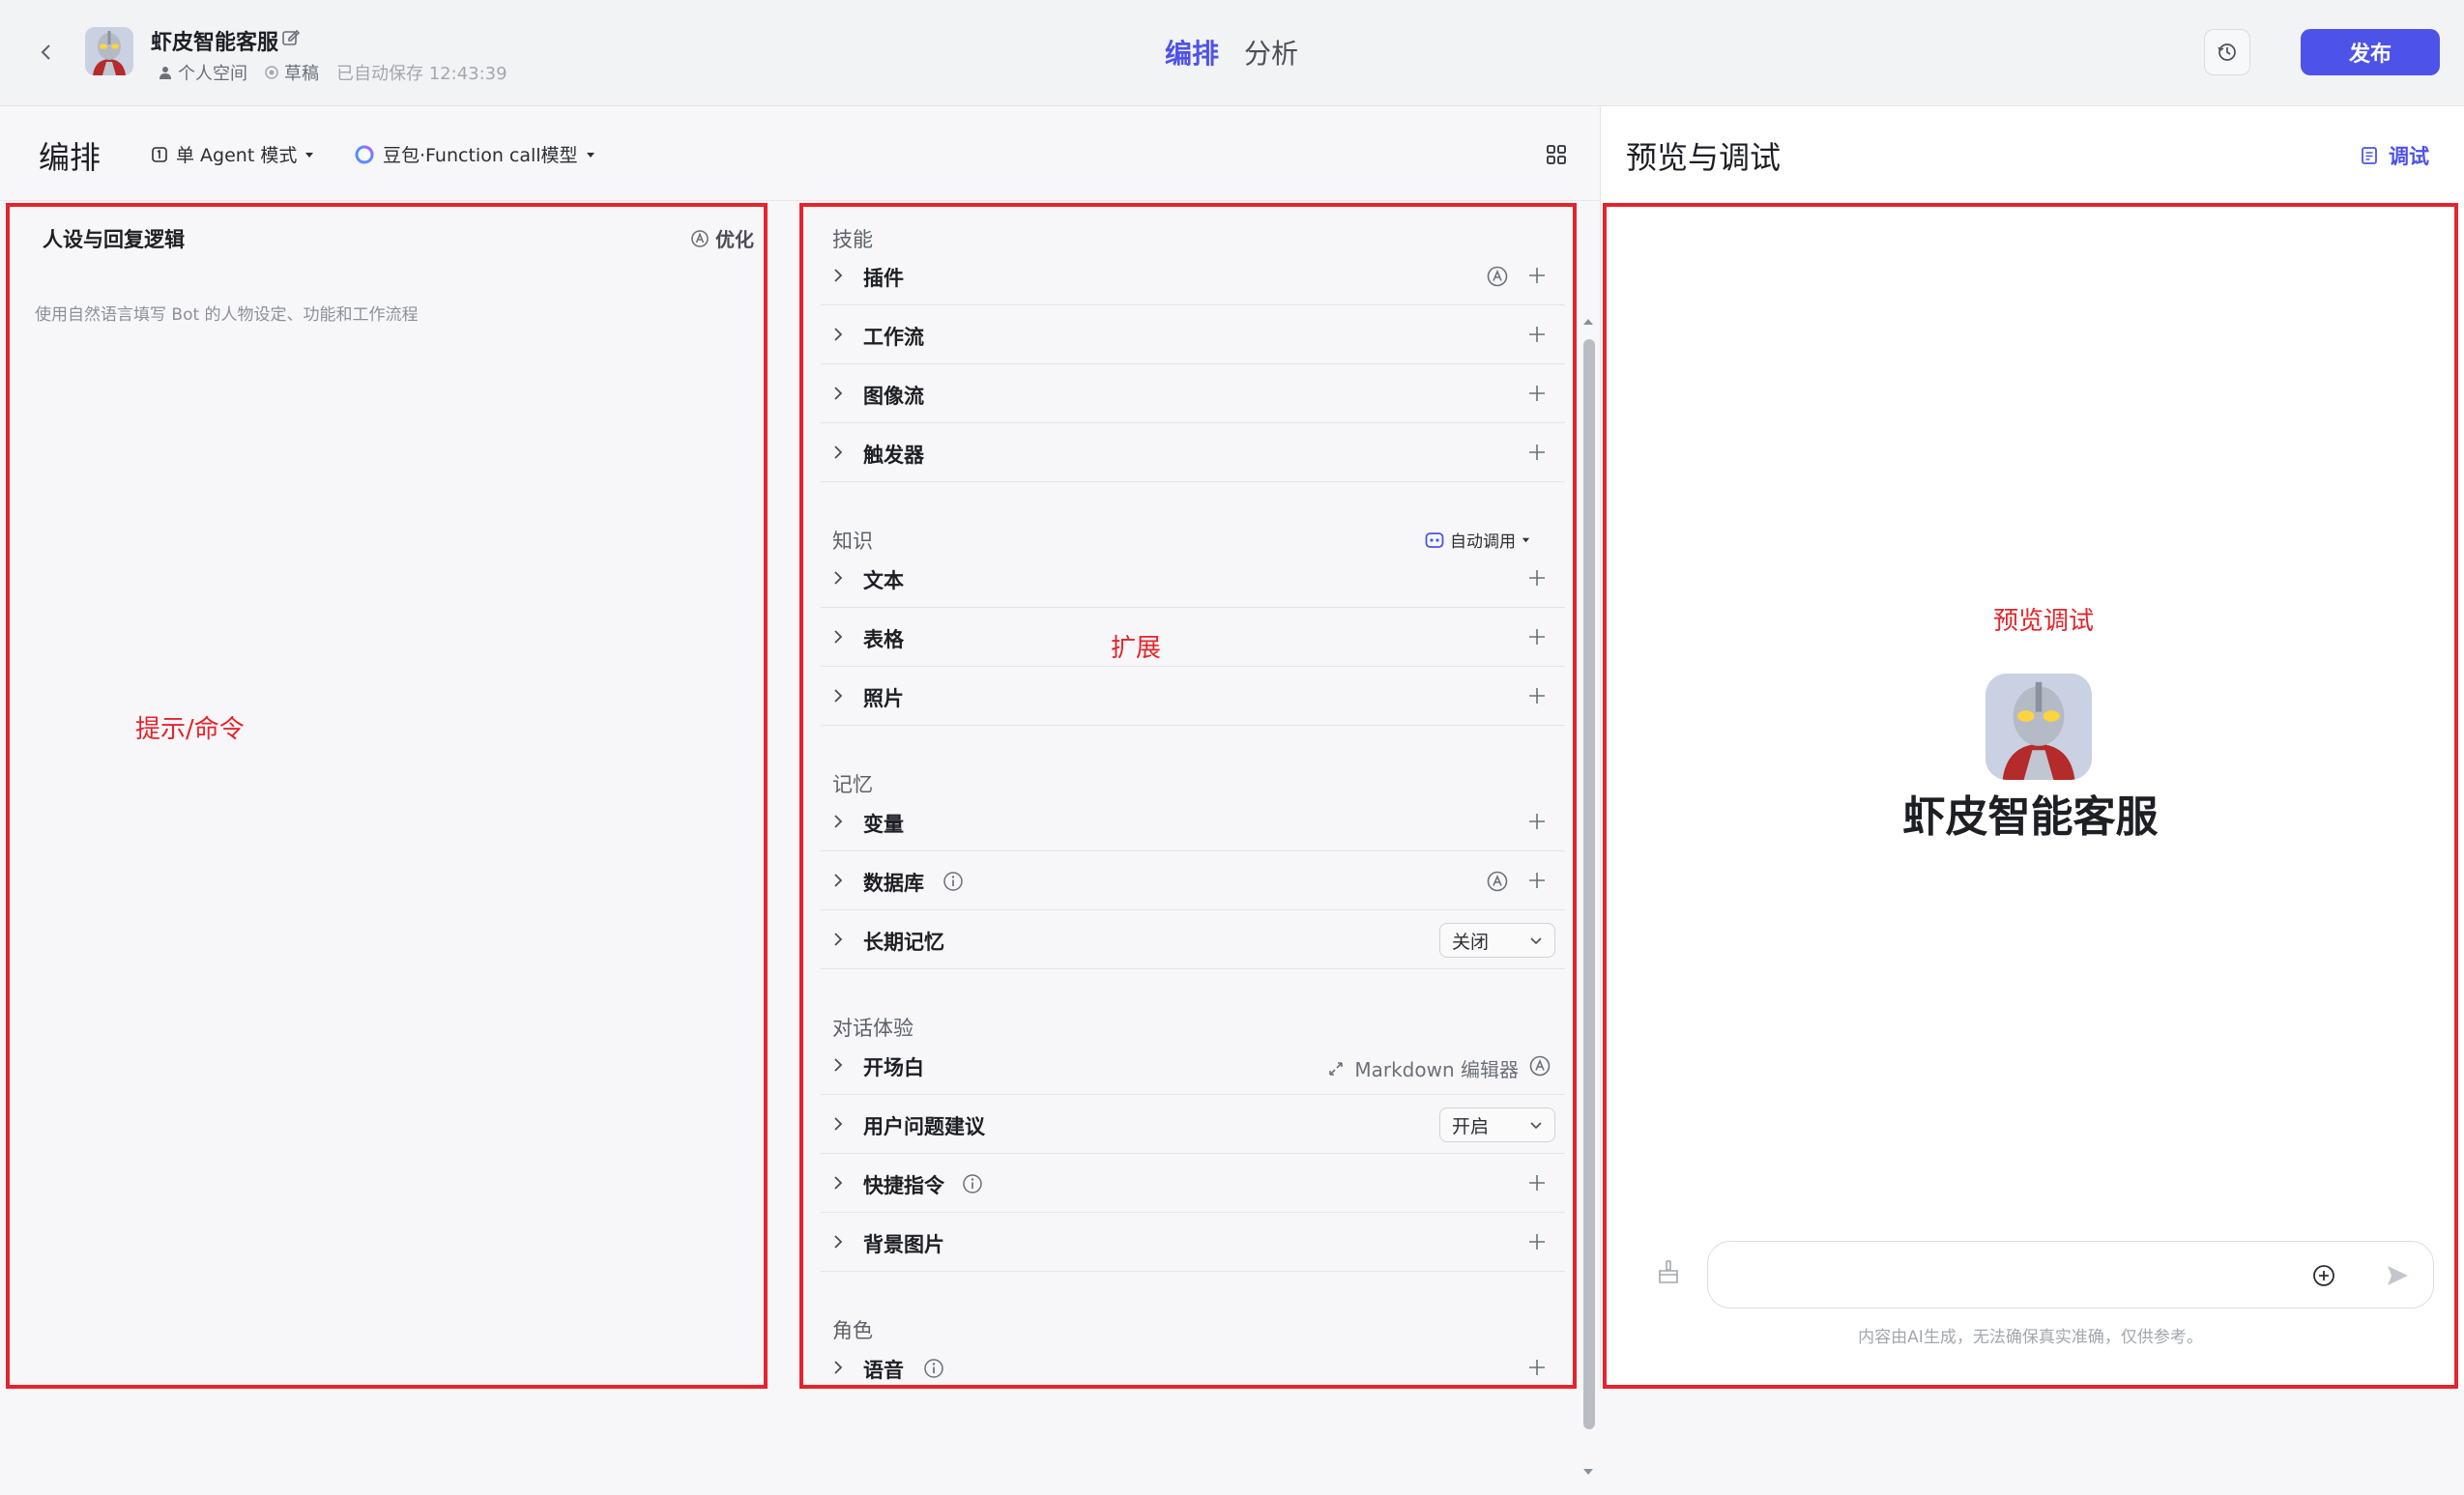 The height and width of the screenshot is (1495, 2464). What do you see at coordinates (1537, 636) in the screenshot?
I see `add-table-icon` at bounding box center [1537, 636].